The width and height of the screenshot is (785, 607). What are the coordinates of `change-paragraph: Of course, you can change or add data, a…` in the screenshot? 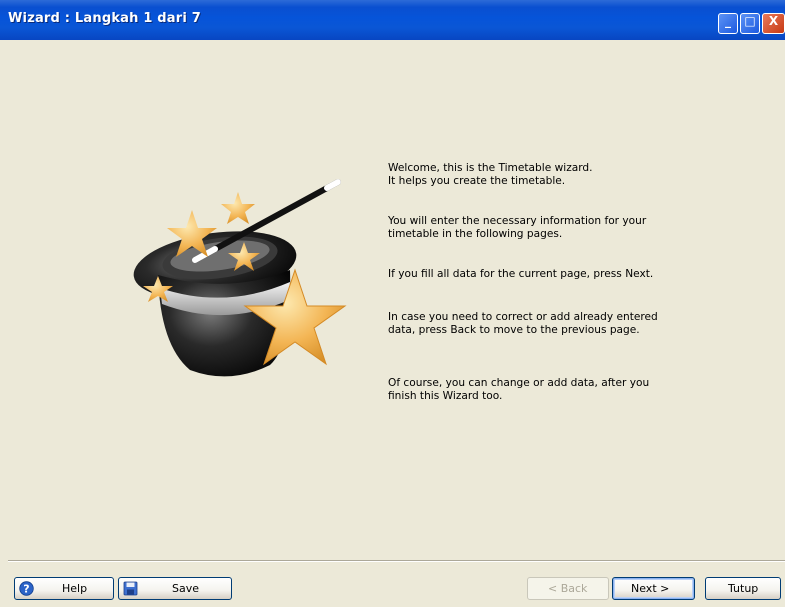 It's located at (548, 389).